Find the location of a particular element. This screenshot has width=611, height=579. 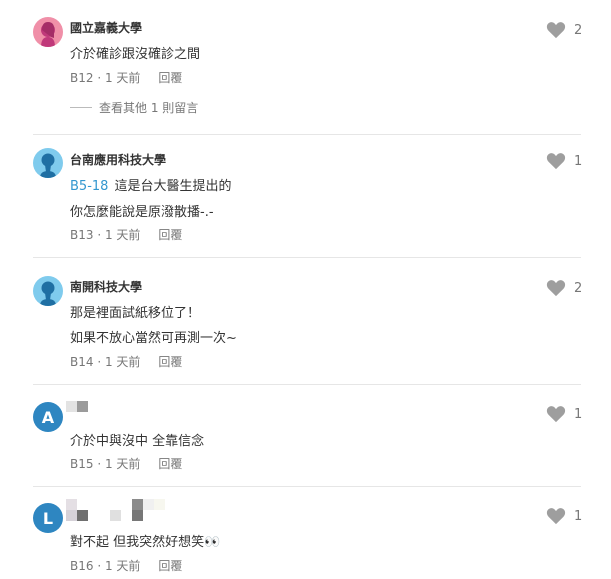

avatar: A is located at coordinates (48, 417).